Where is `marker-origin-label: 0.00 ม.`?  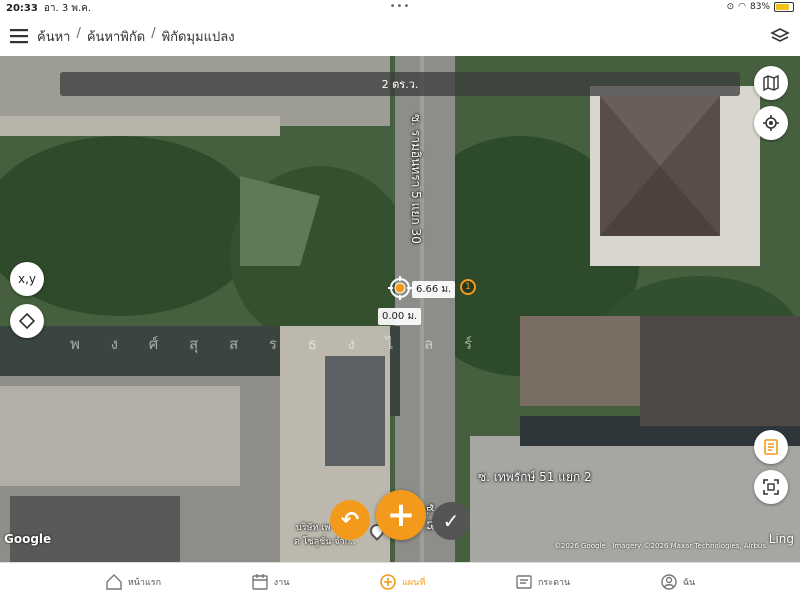 marker-origin-label: 0.00 ม. is located at coordinates (400, 316).